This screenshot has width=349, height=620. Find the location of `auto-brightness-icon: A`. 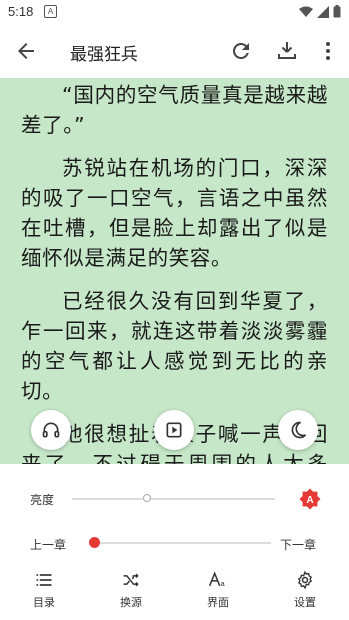

auto-brightness-icon: A is located at coordinates (310, 499).